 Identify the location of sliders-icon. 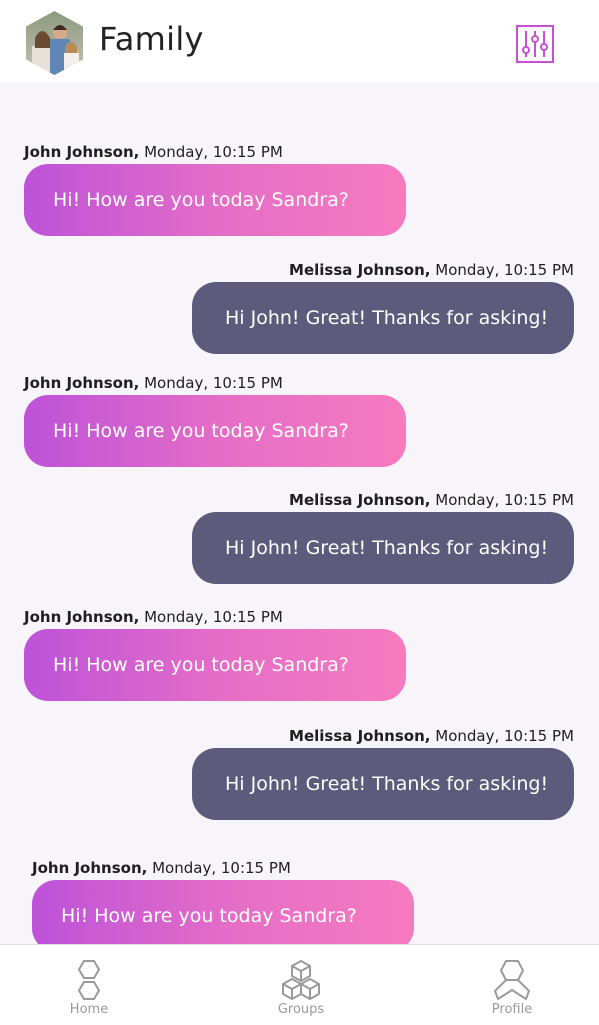
(535, 44).